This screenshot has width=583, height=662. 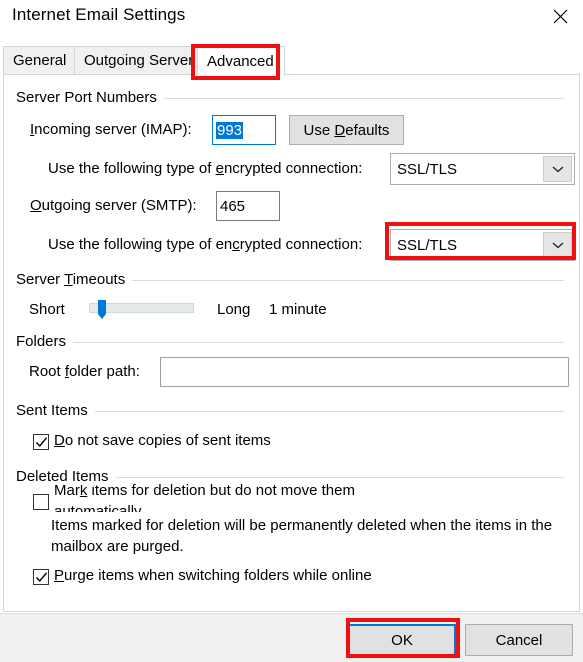 What do you see at coordinates (291, 19) in the screenshot?
I see `title-bar: Internet Email Settings` at bounding box center [291, 19].